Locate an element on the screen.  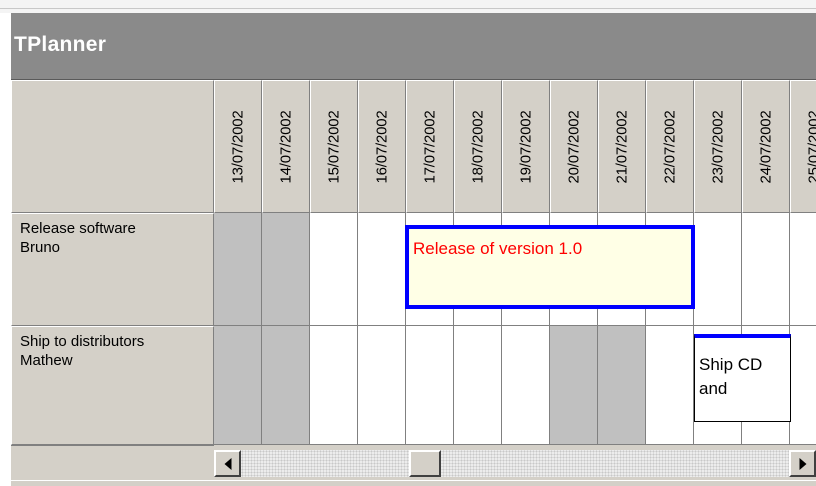
date-header: 18/07/2002 is located at coordinates (478, 146).